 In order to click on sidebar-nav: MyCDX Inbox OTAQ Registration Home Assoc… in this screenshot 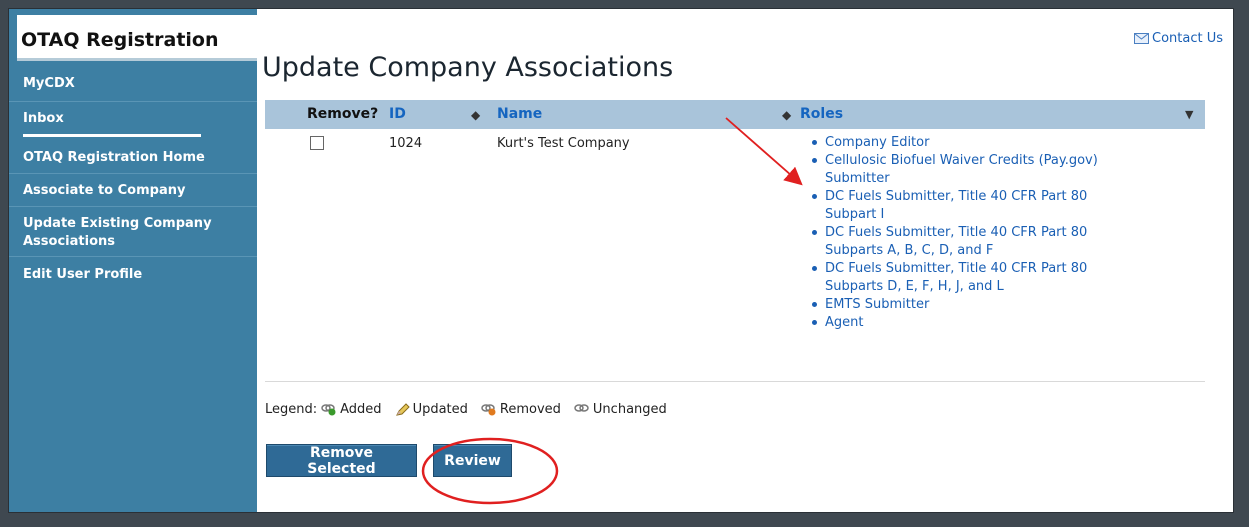, I will do `click(133, 179)`.